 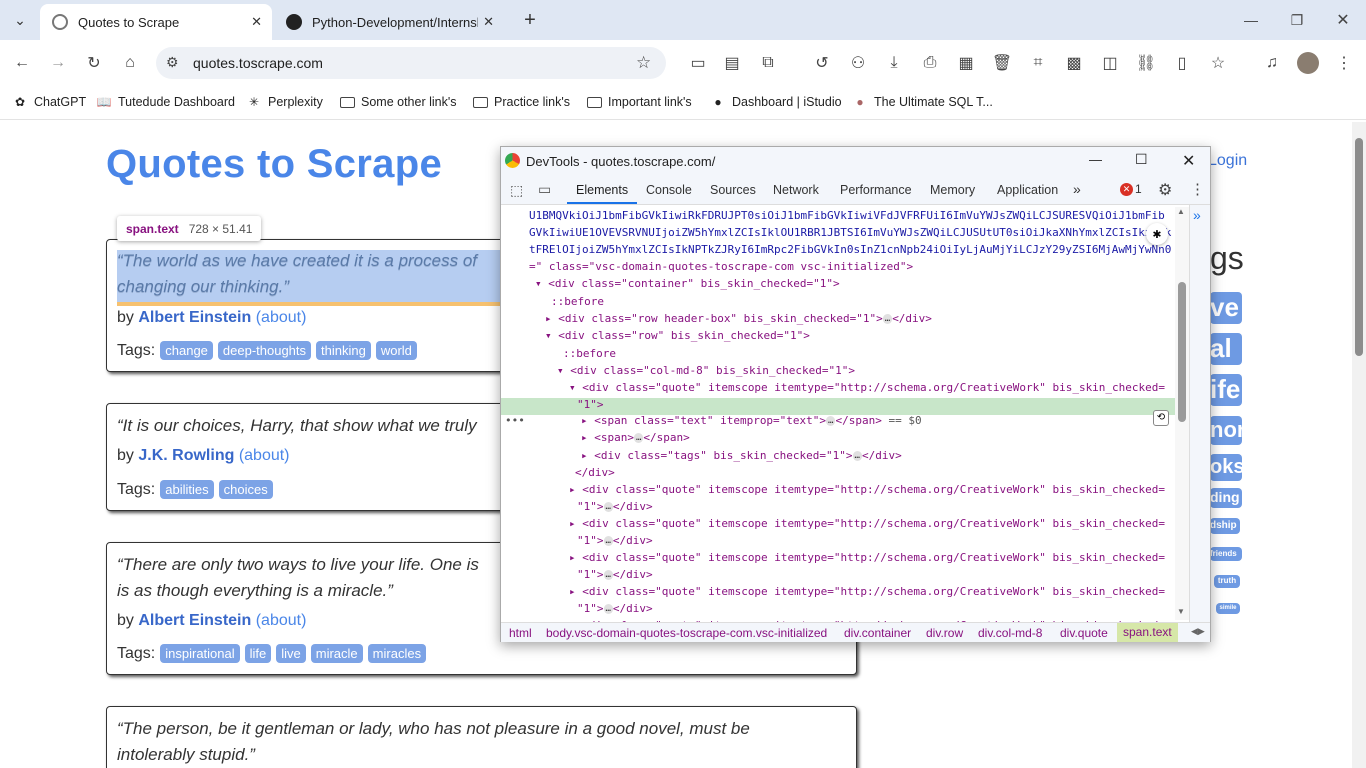 I want to click on side-tag: dship, so click(x=1225, y=526).